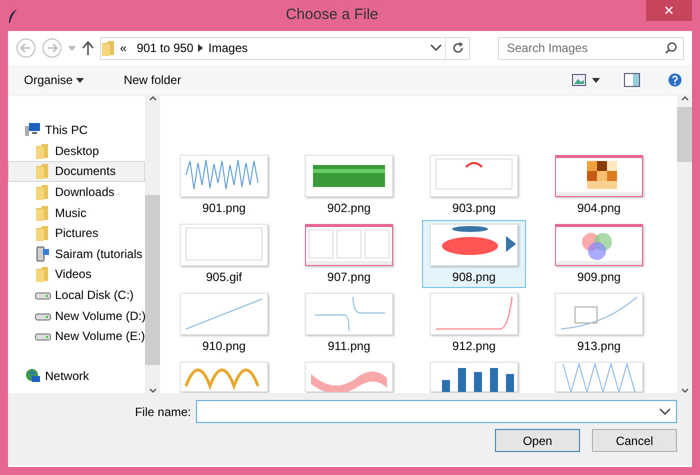  I want to click on sidebar-item: Pictures, so click(76, 233).